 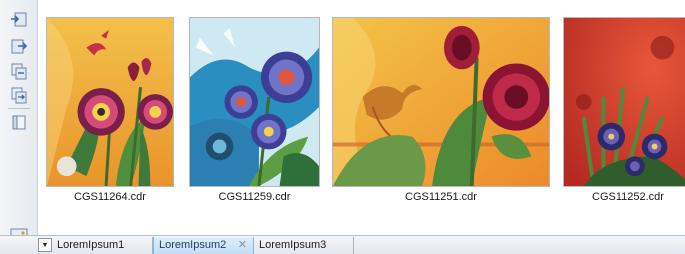 What do you see at coordinates (628, 197) in the screenshot?
I see `thumbnail-caption: CGS11252.cdr` at bounding box center [628, 197].